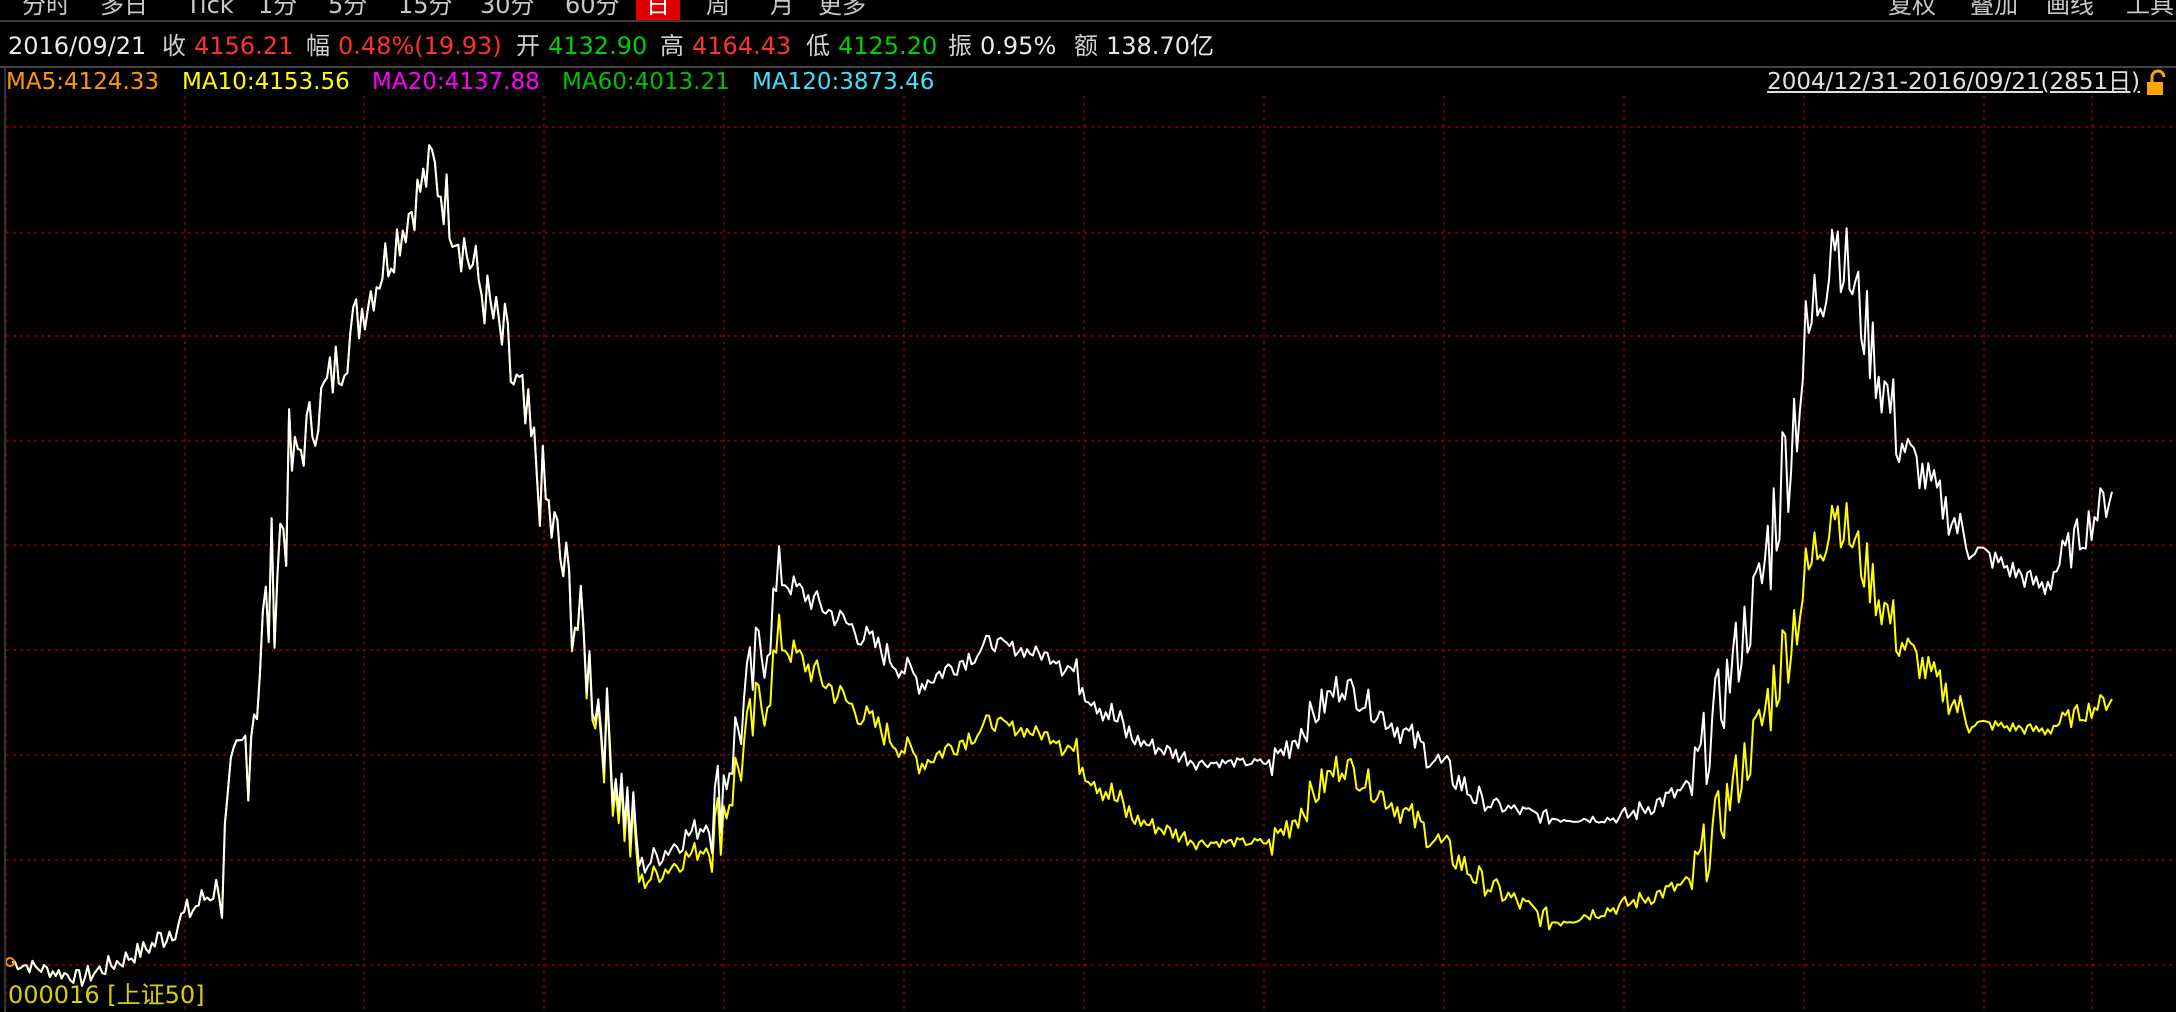  I want to click on ma120-legend: MA120:3873.46, so click(843, 82).